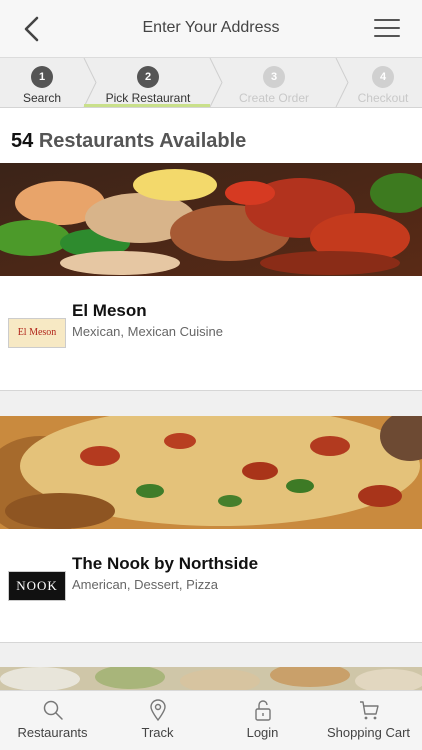  What do you see at coordinates (383, 77) in the screenshot?
I see `step-number: 4` at bounding box center [383, 77].